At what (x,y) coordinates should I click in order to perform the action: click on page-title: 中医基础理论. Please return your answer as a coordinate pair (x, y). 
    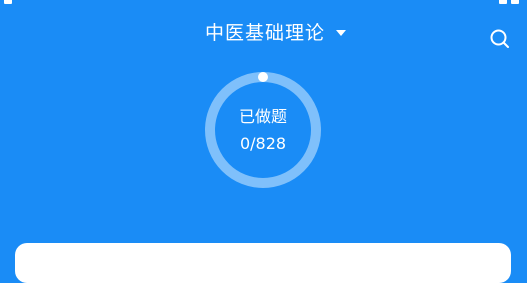
    Looking at the image, I should click on (265, 33).